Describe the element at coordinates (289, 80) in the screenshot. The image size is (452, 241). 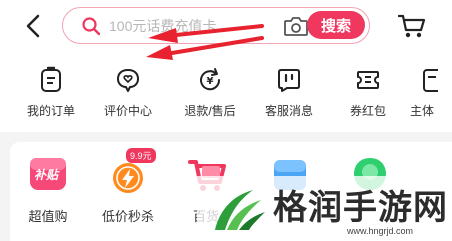
I see `service-icon` at that location.